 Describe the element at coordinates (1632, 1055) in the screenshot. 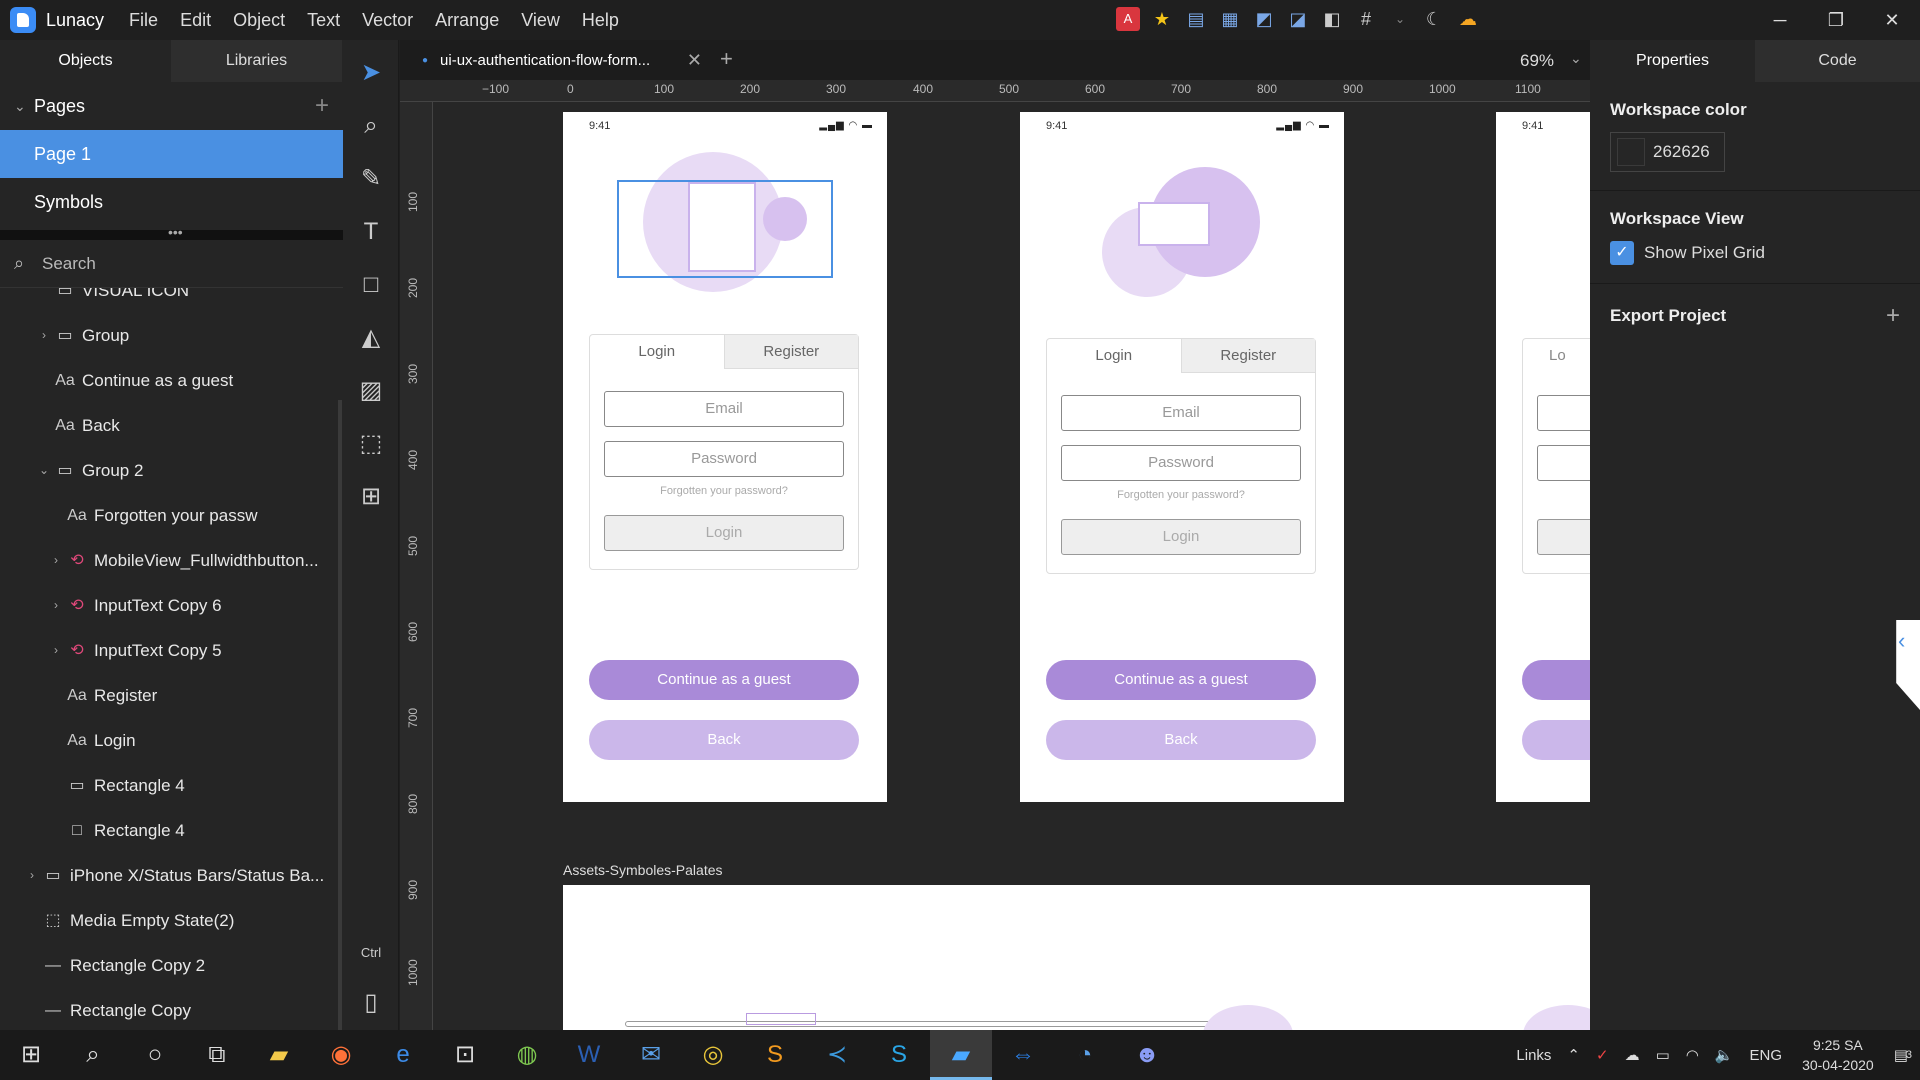

I see `onedrive-icon: ☁` at that location.